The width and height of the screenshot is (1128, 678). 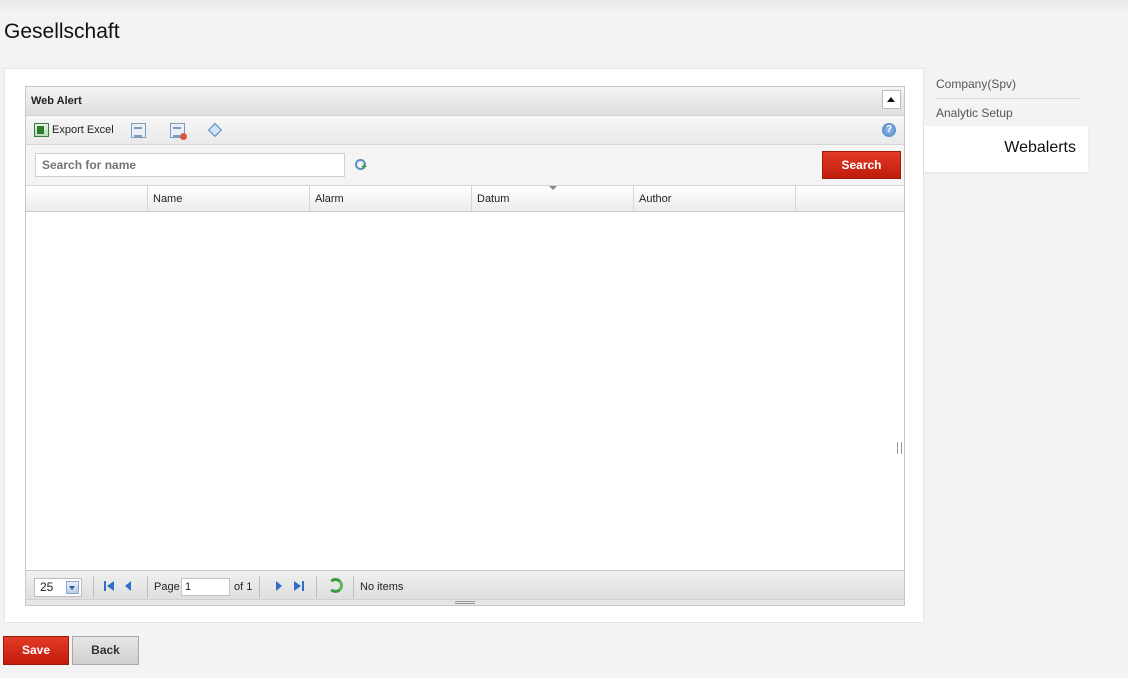 What do you see at coordinates (465, 101) in the screenshot?
I see `grid-header: Web Alert` at bounding box center [465, 101].